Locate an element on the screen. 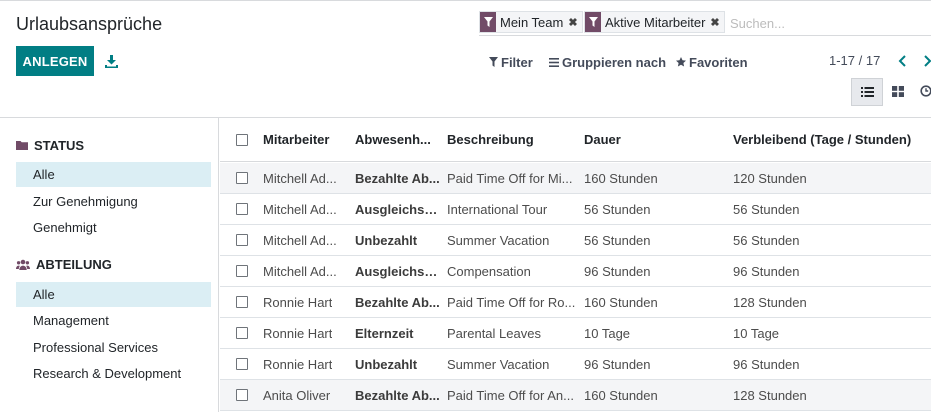  cell-remaining: 10 Tage is located at coordinates (756, 333).